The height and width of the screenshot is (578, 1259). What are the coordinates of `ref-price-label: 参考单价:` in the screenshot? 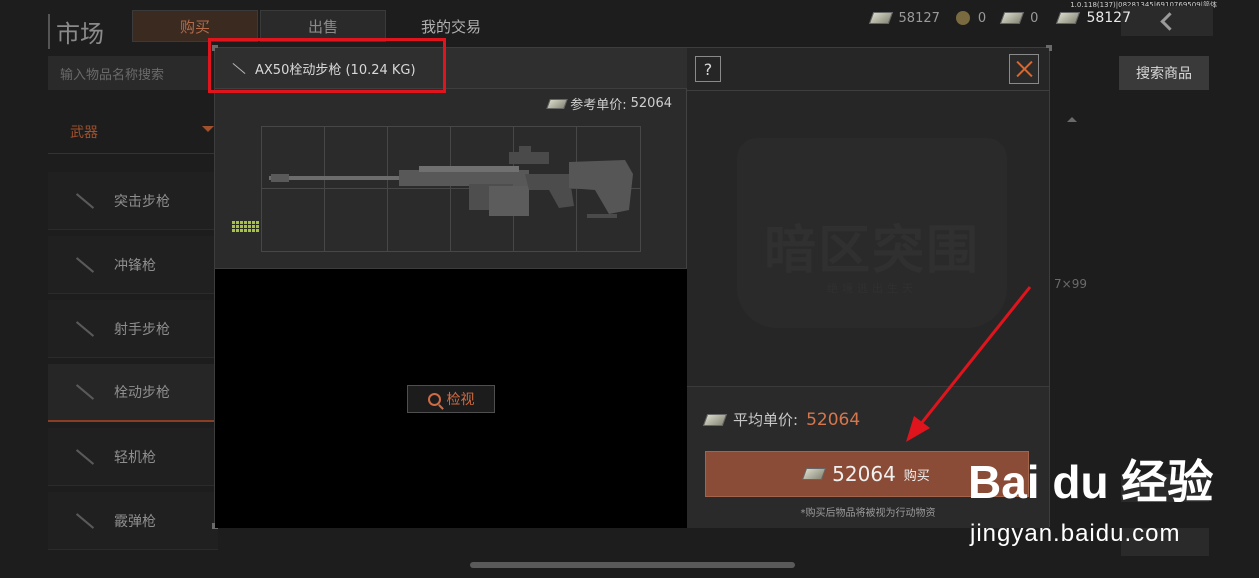 It's located at (598, 105).